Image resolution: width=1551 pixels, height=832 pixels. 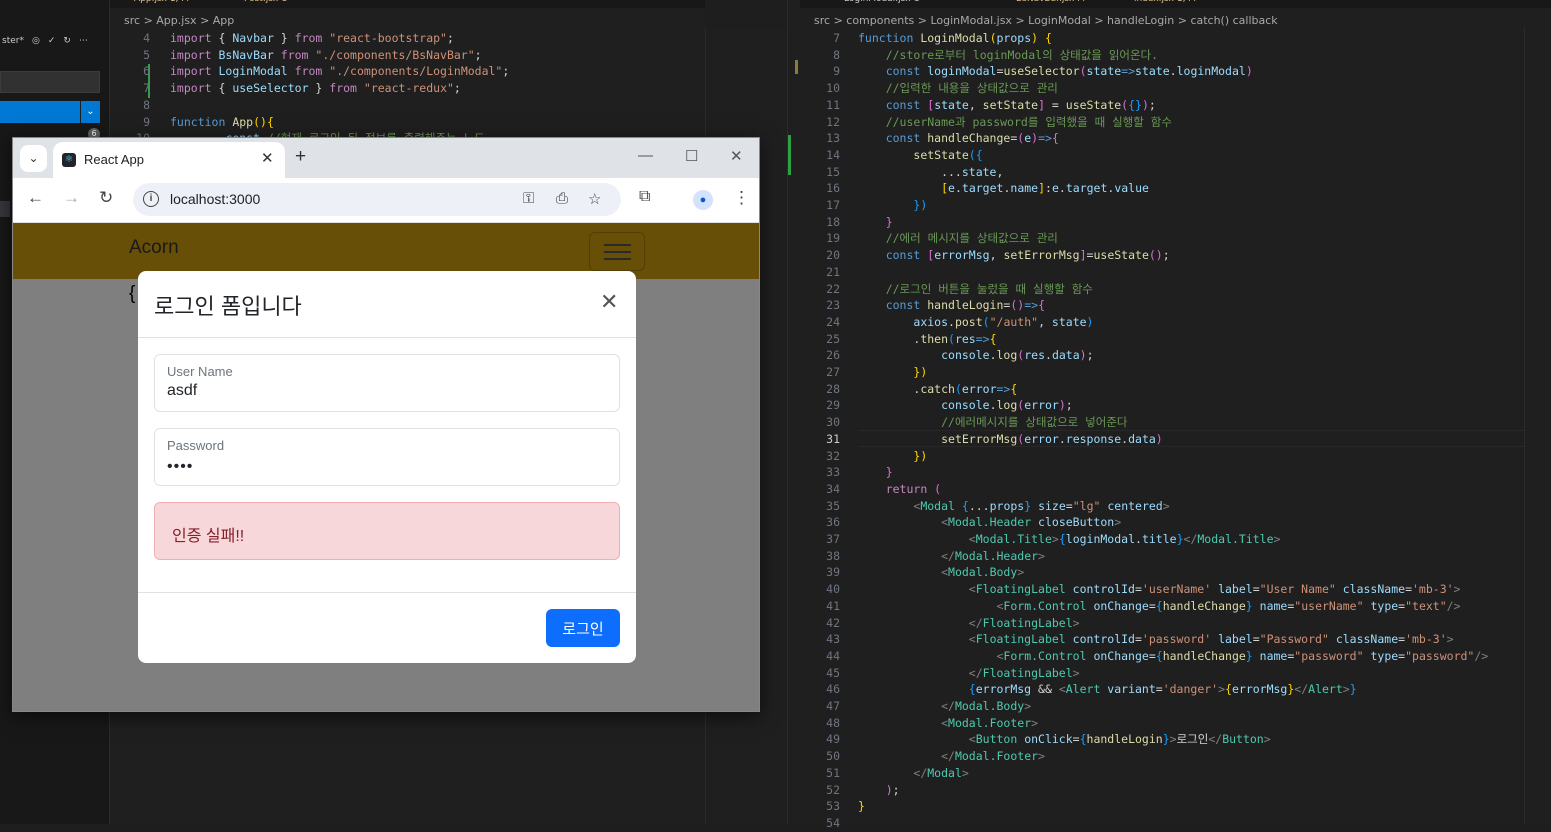 I want to click on maximize-icon: ☐, so click(x=691, y=156).